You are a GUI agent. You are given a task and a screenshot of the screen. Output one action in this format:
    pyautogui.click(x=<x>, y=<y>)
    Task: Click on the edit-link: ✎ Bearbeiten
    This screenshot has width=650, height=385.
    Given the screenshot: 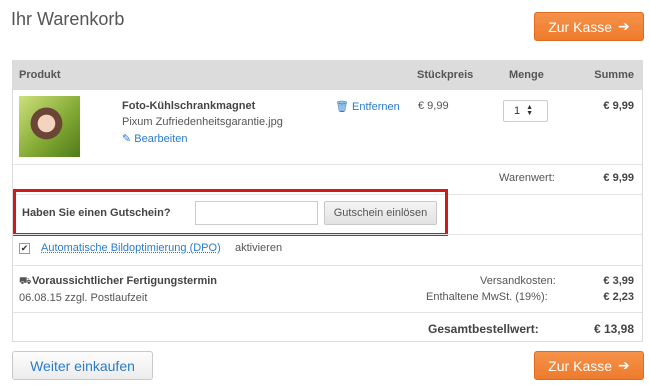 What is the action you would take?
    pyautogui.click(x=155, y=138)
    